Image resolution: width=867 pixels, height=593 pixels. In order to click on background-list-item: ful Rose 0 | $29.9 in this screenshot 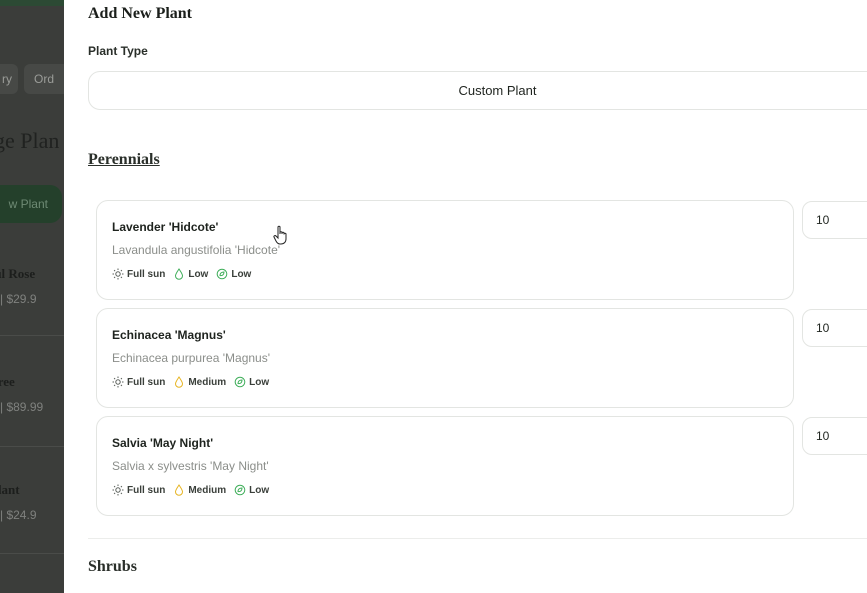, I will do `click(32, 286)`.